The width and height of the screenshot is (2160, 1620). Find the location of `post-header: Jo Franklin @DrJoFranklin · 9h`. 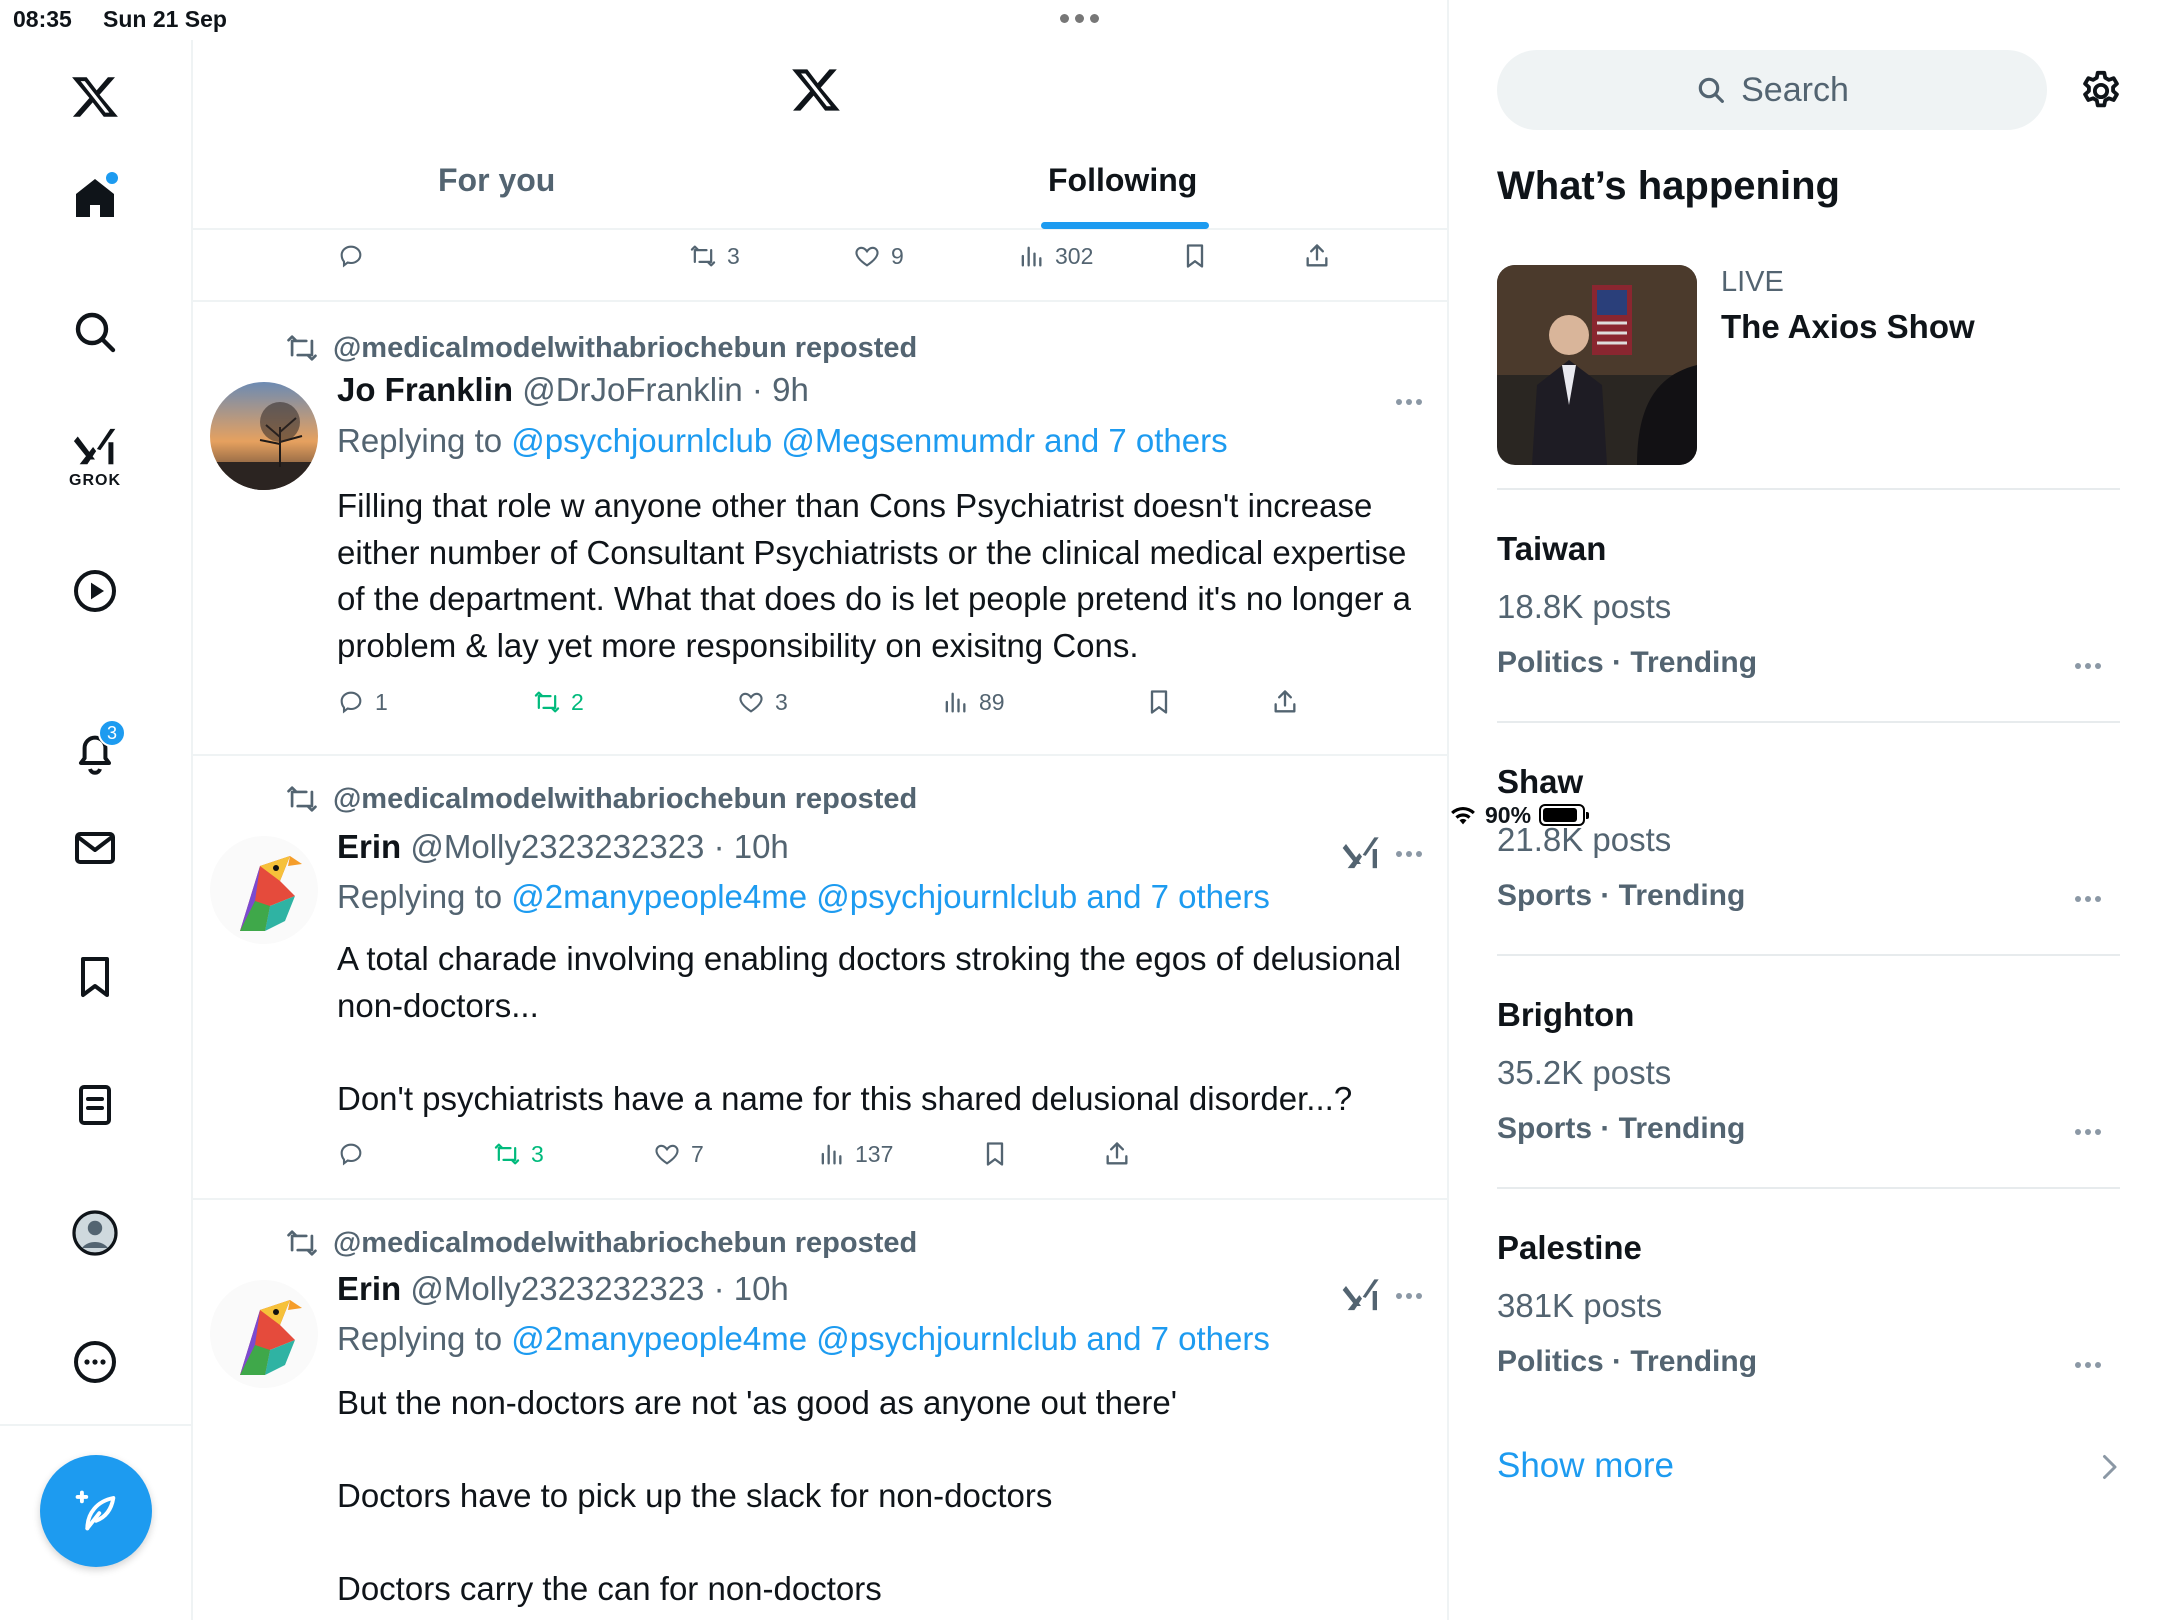

post-header: Jo Franklin @DrJoFranklin · 9h is located at coordinates (573, 390).